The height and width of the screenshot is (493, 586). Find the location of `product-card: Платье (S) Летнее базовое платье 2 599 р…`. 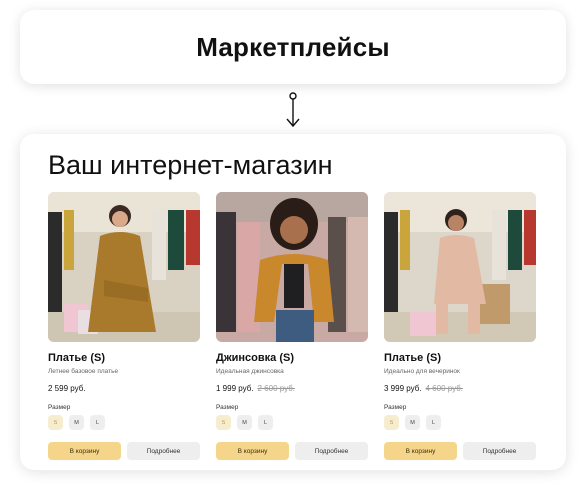

product-card: Платье (S) Летнее базовое платье 2 599 р… is located at coordinates (124, 326).